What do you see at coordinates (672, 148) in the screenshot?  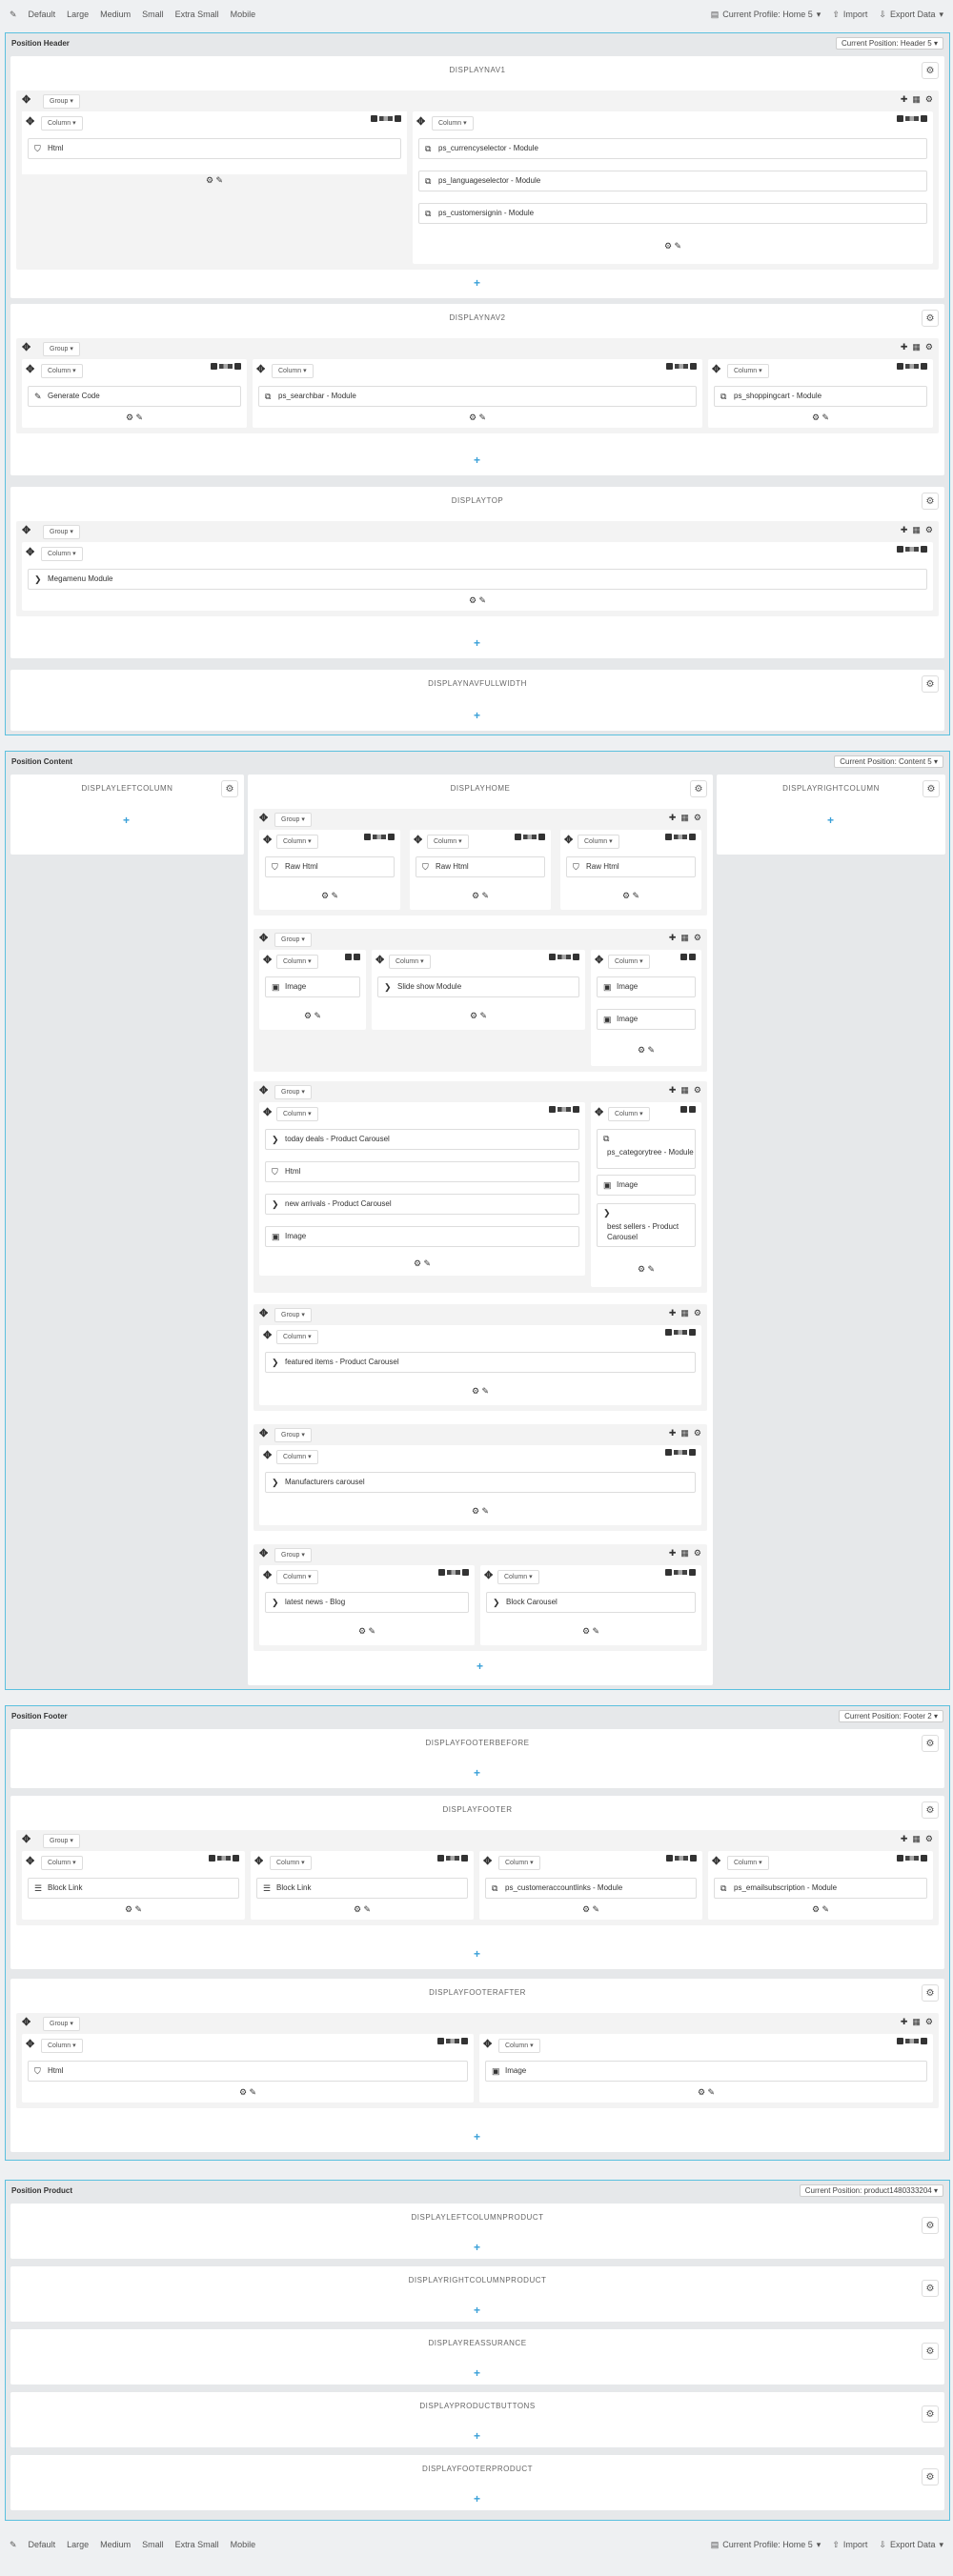 I see `module-currencyselector: ⧉ ps_currencyselector - Module` at bounding box center [672, 148].